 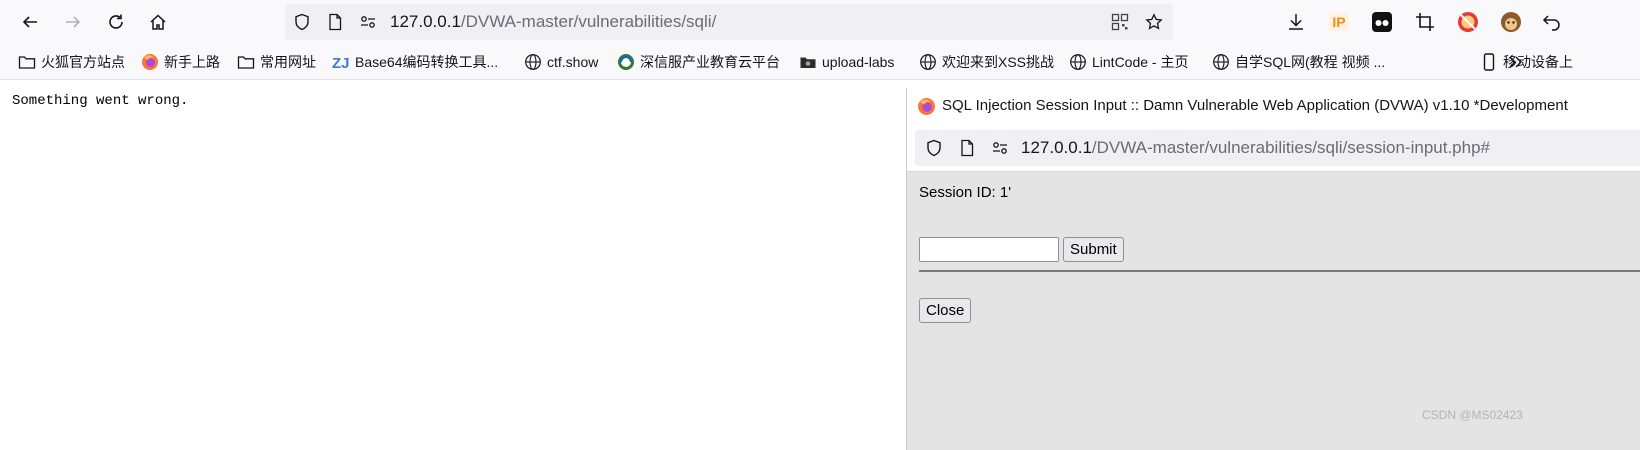 I want to click on bookmark-item: ctf.show, so click(x=561, y=62).